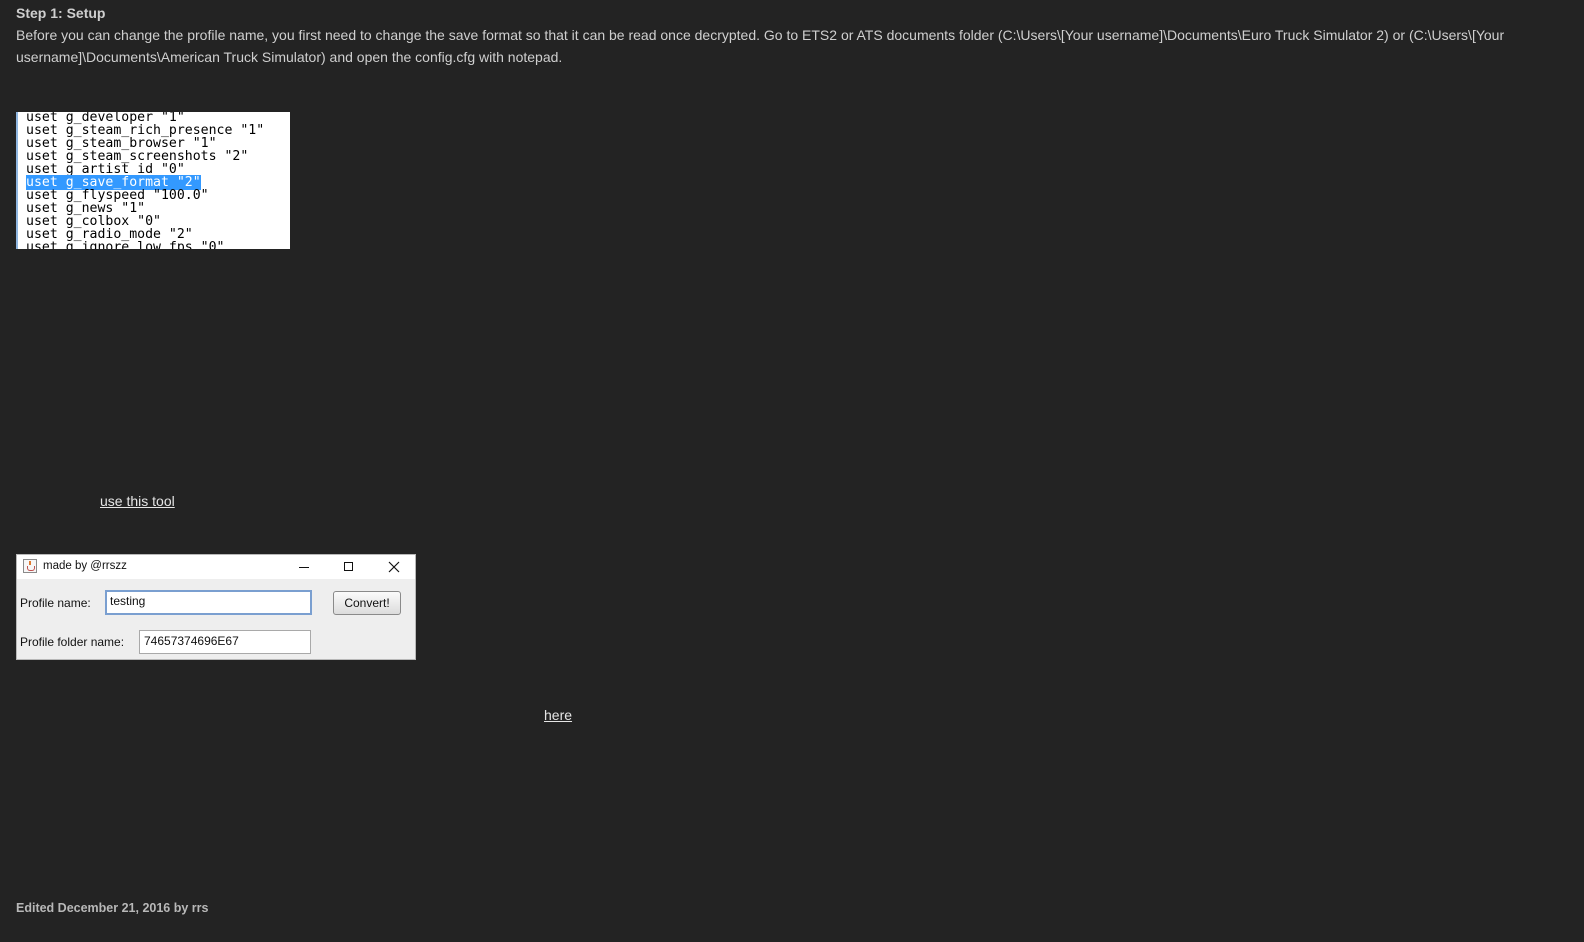  I want to click on profile-name-input: testing, so click(208, 602).